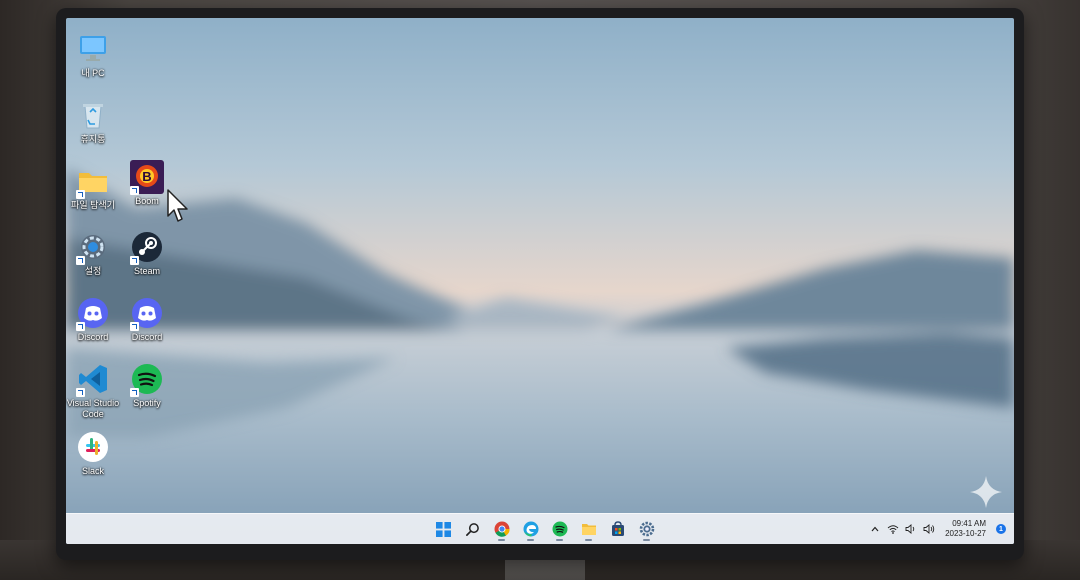 This screenshot has height=580, width=1080. I want to click on start-button, so click(443, 529).